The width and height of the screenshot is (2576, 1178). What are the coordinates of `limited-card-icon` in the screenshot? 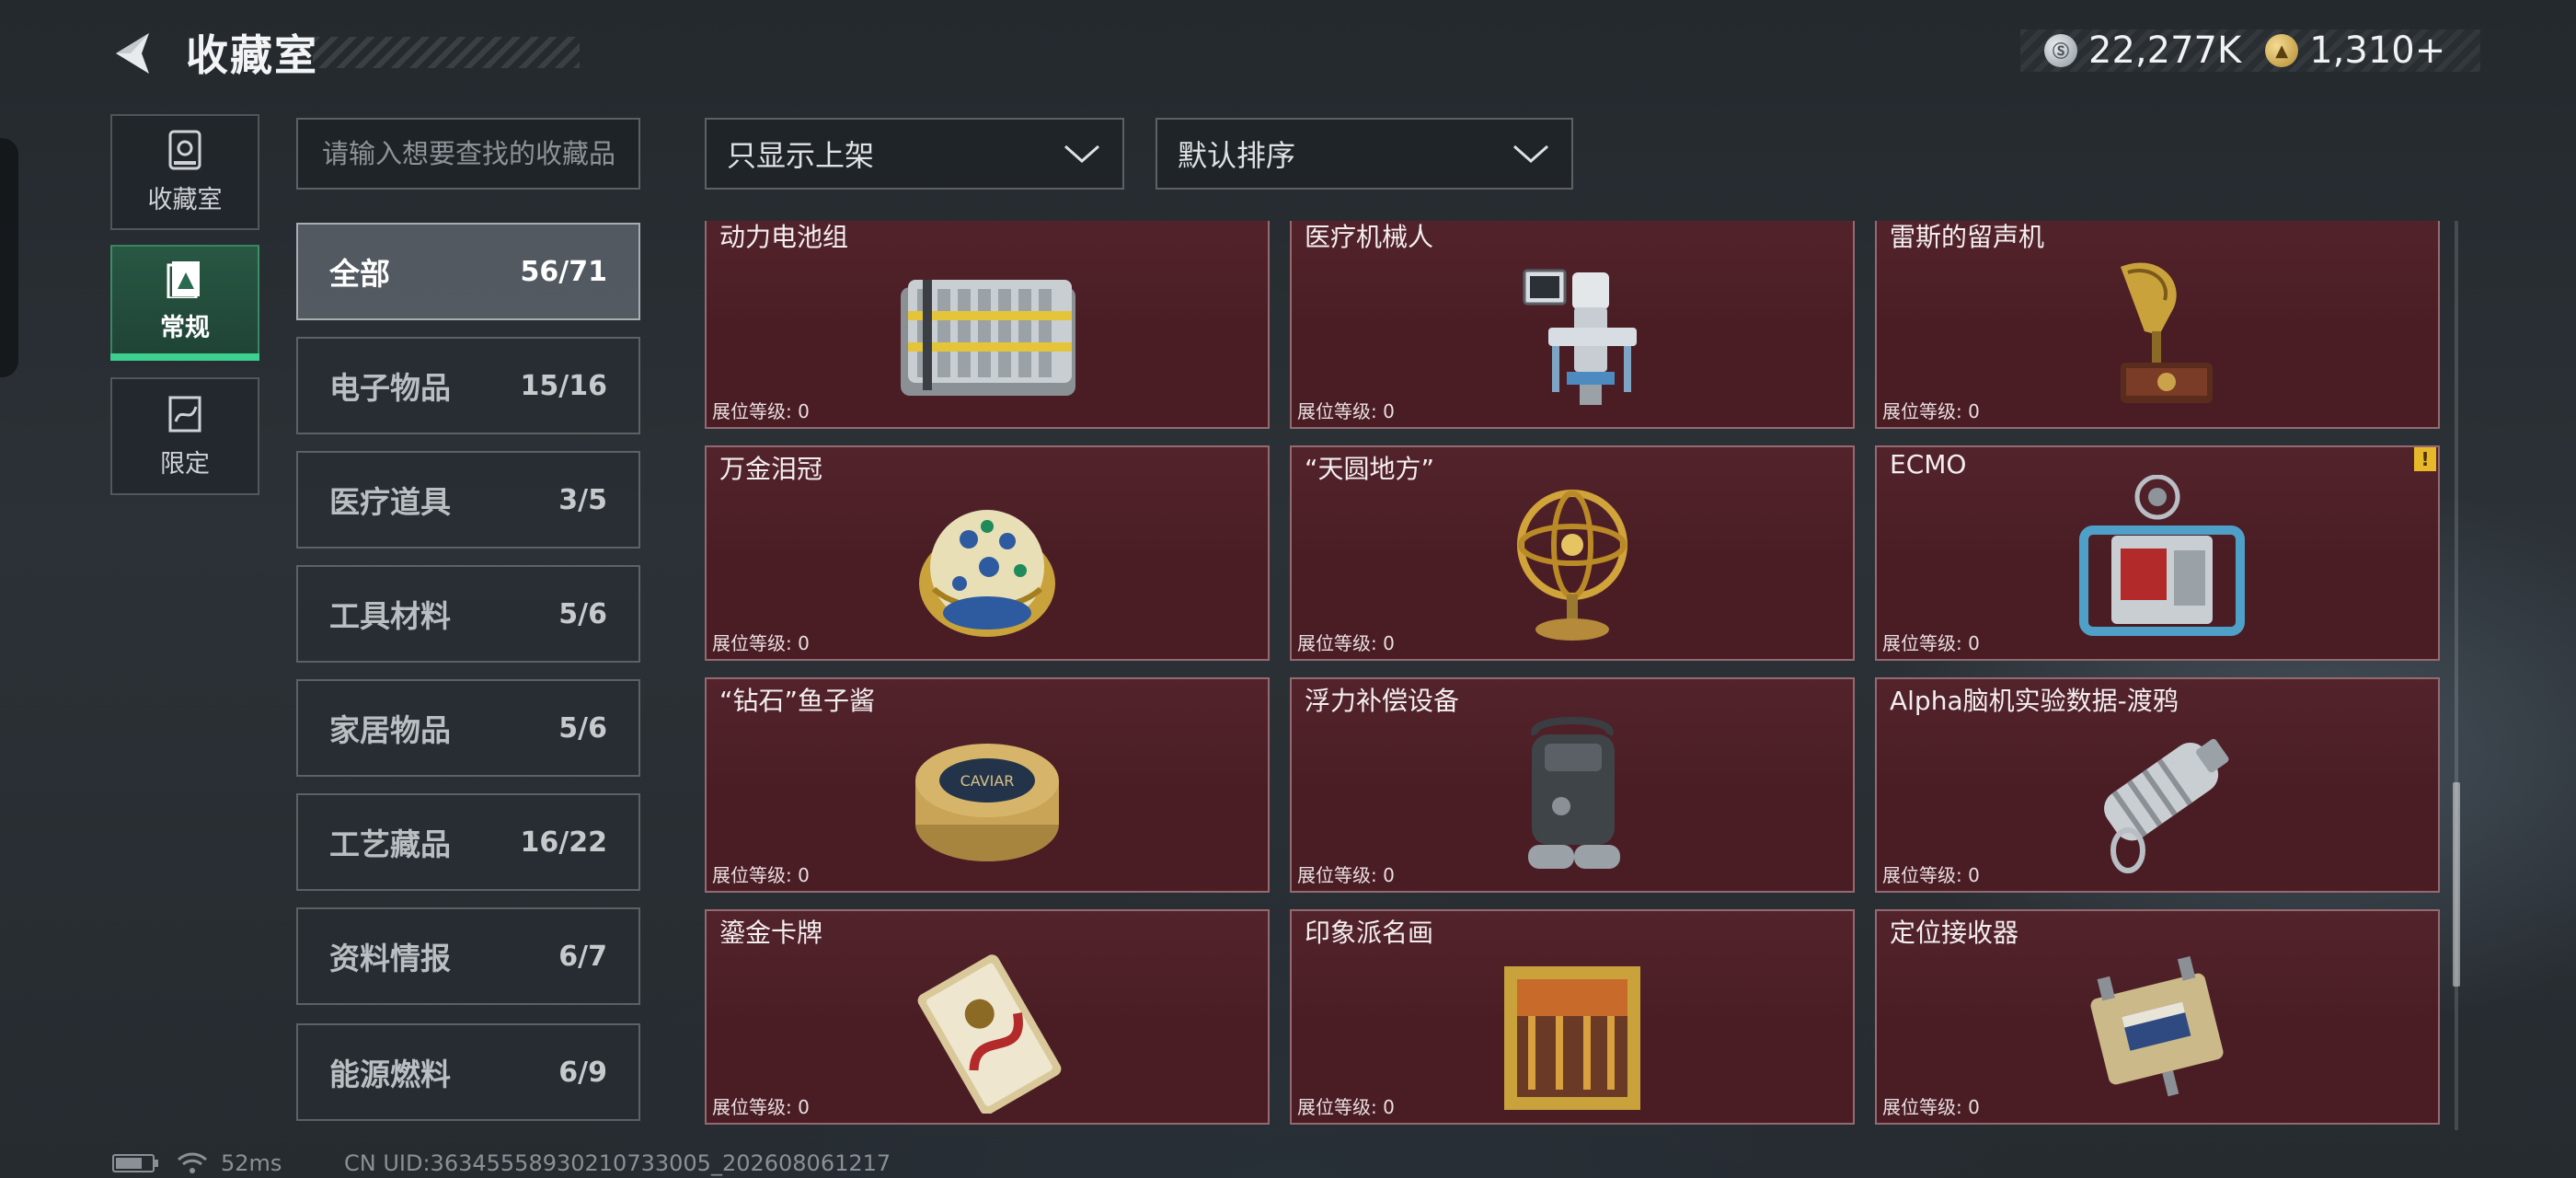 It's located at (184, 414).